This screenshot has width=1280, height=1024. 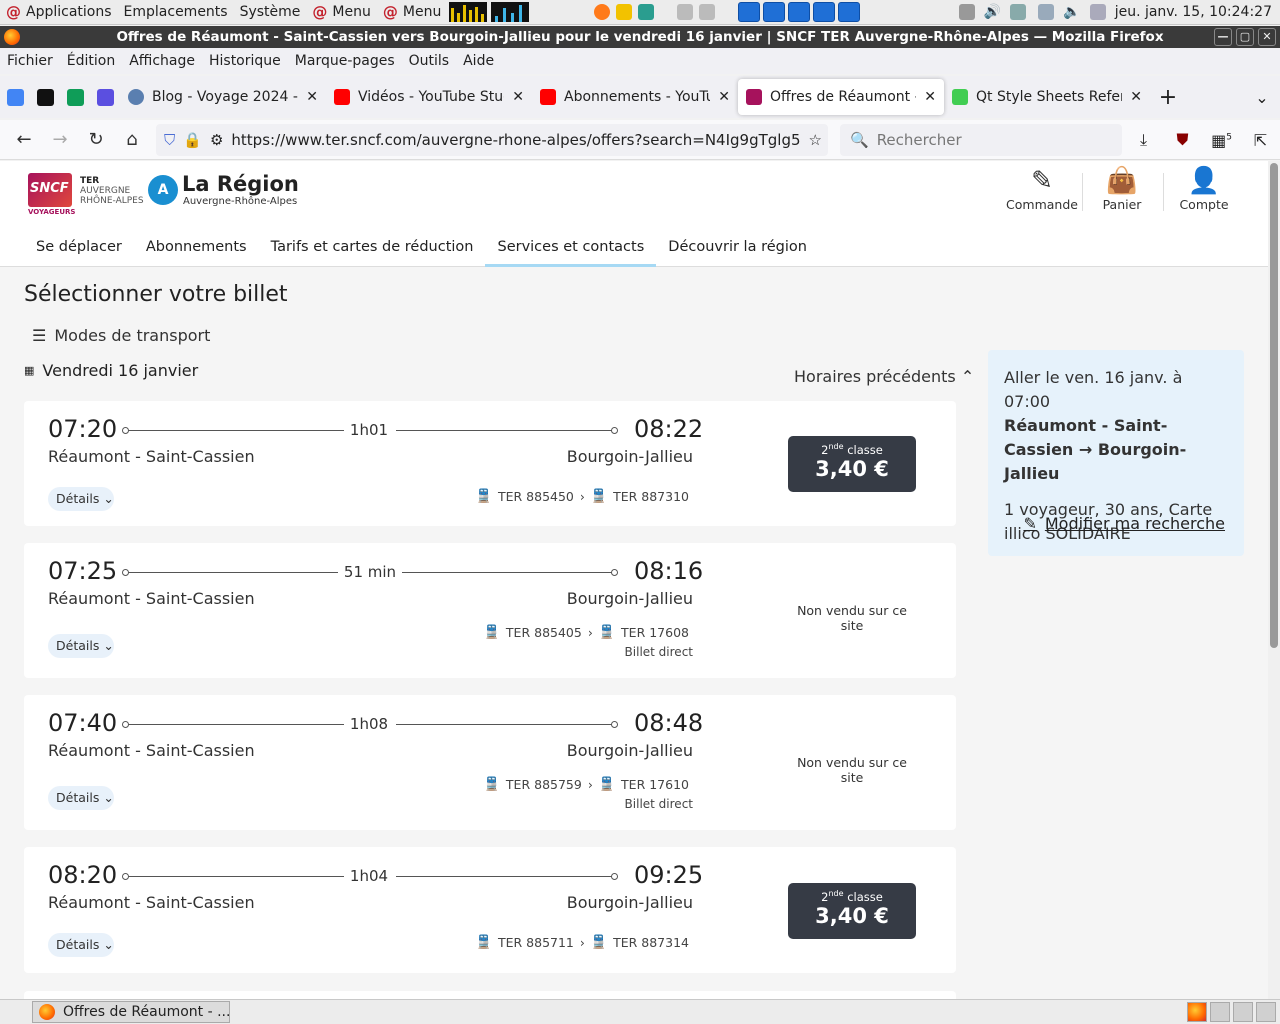 I want to click on minimize-icon: —, so click(x=1223, y=37).